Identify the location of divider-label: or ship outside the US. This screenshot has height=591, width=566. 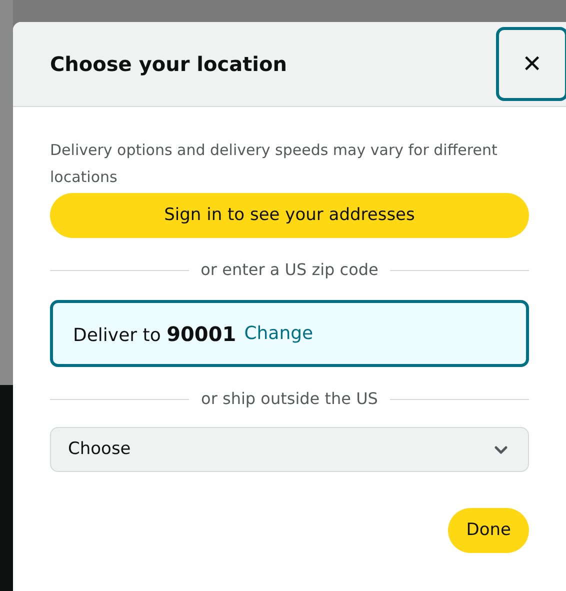
(289, 399).